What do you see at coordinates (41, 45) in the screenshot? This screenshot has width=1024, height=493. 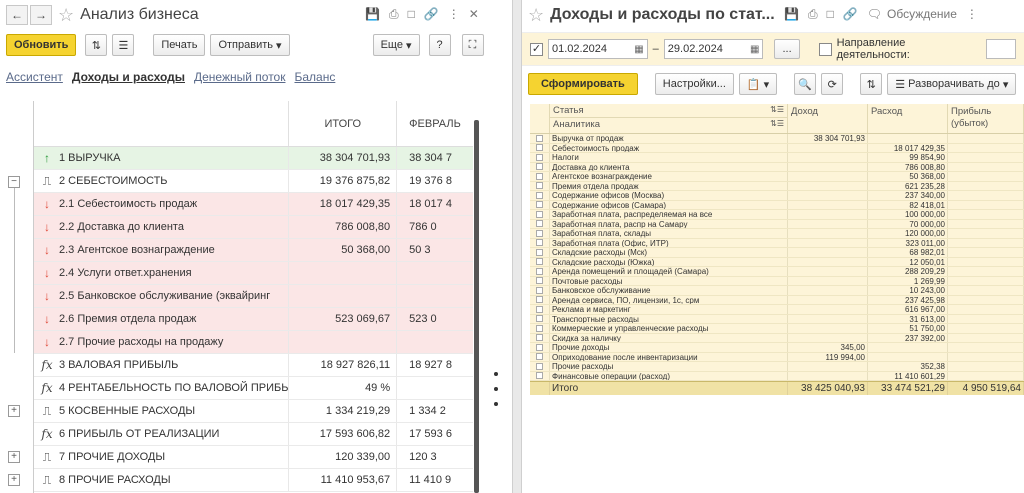 I see `refresh-button: Обновить` at bounding box center [41, 45].